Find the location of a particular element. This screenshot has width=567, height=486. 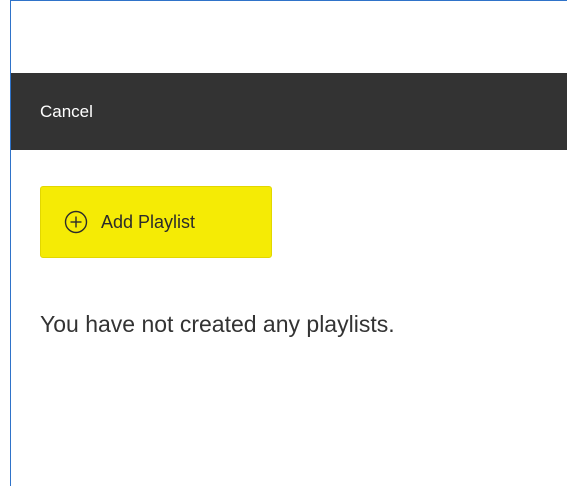

add-playlist-label: Add Playlist is located at coordinates (148, 221).